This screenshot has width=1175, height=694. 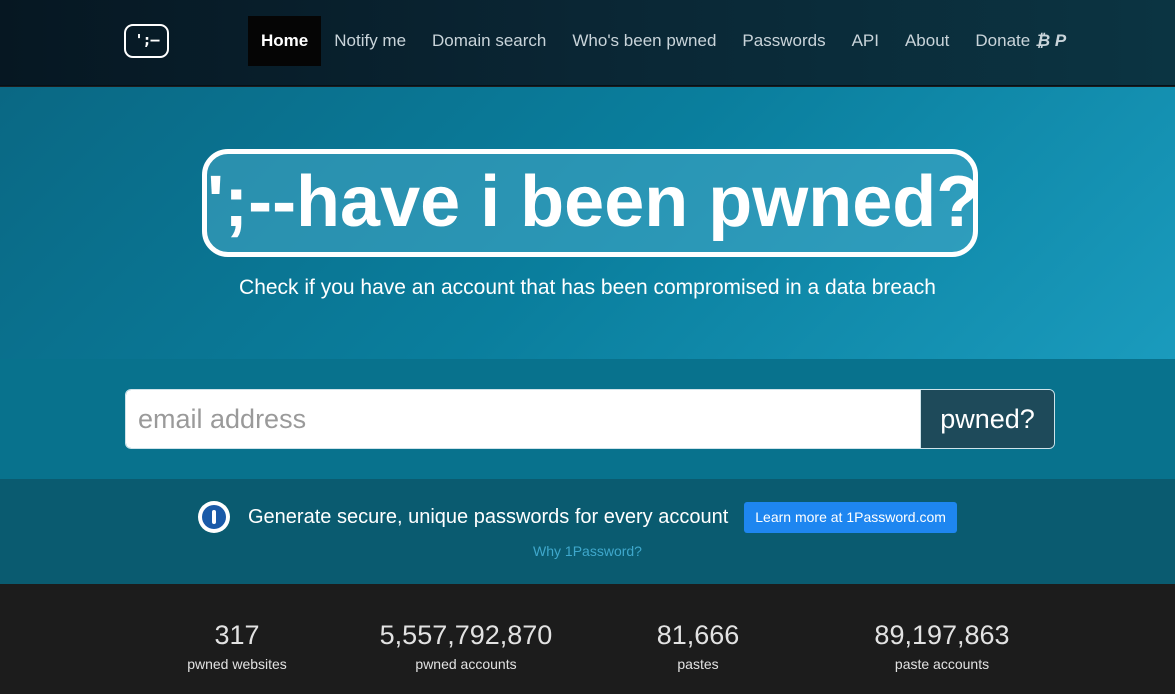 I want to click on nav-api-label: API, so click(x=865, y=40).